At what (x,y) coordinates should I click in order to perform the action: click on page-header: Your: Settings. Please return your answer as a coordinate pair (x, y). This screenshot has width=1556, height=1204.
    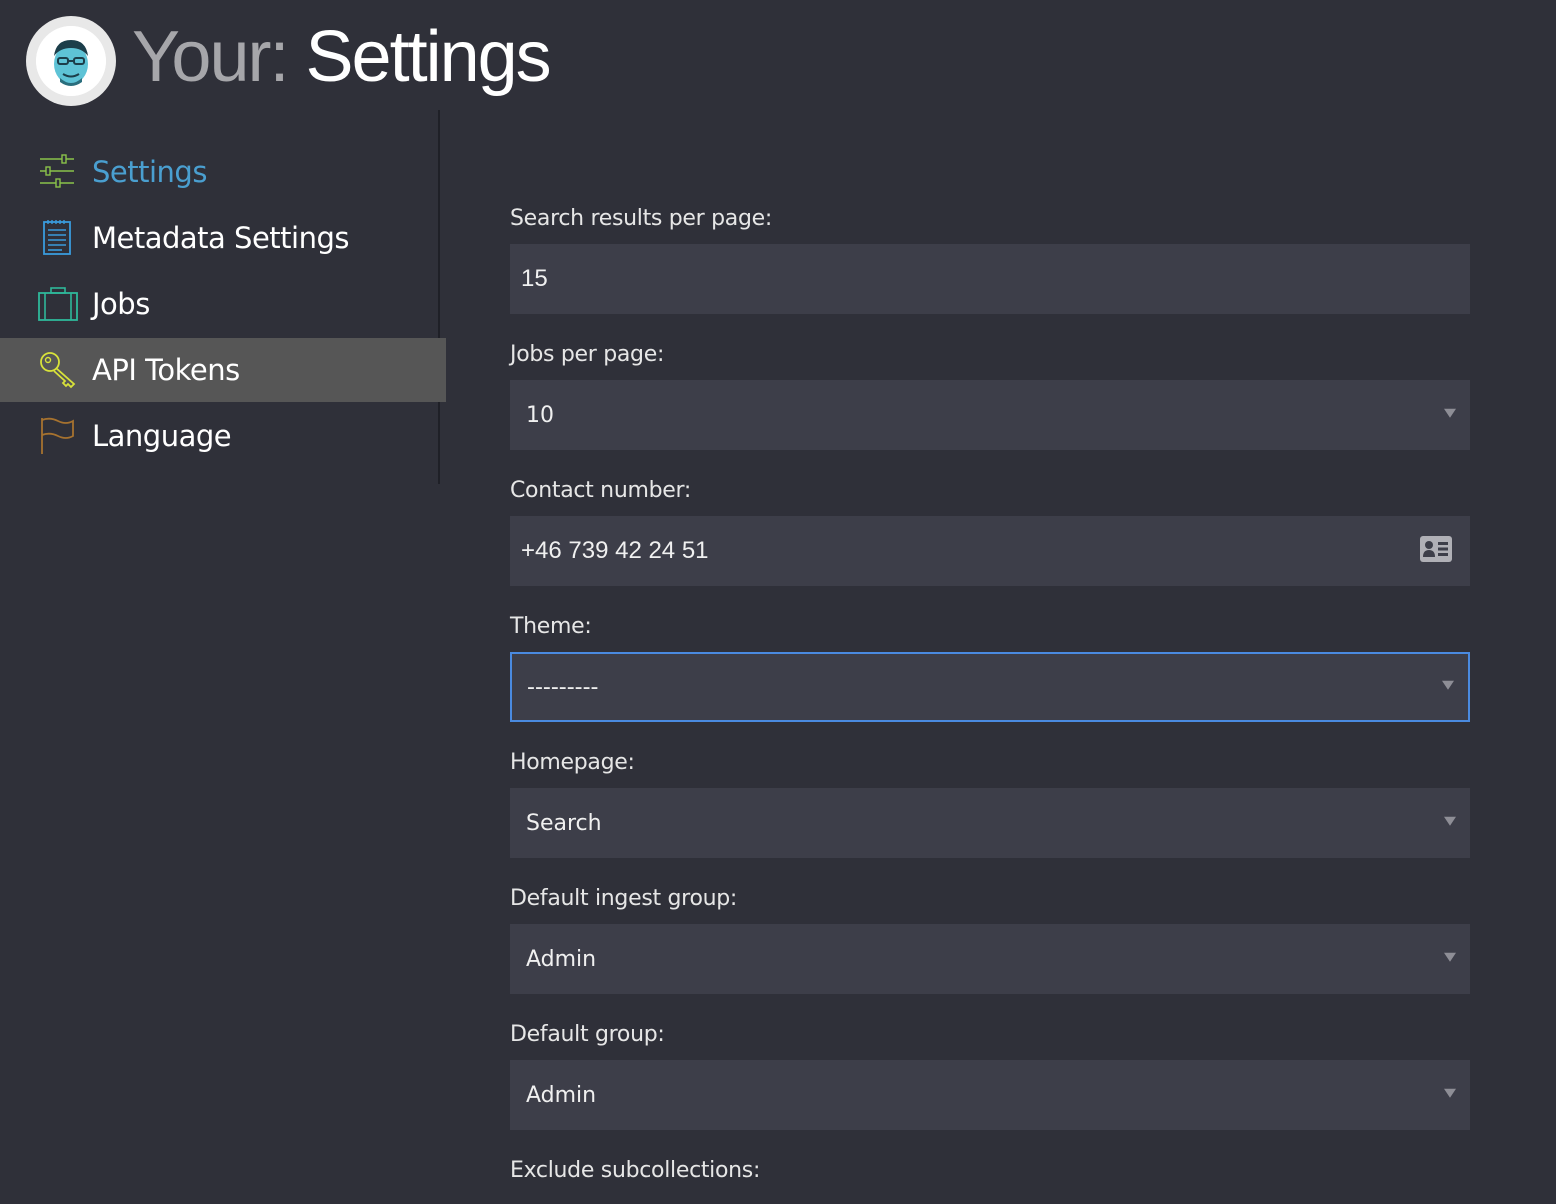
    Looking at the image, I should click on (289, 61).